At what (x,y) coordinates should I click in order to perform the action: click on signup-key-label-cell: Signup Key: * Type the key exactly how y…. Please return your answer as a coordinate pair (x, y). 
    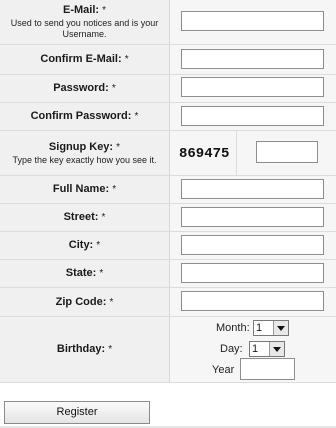
    Looking at the image, I should click on (85, 153).